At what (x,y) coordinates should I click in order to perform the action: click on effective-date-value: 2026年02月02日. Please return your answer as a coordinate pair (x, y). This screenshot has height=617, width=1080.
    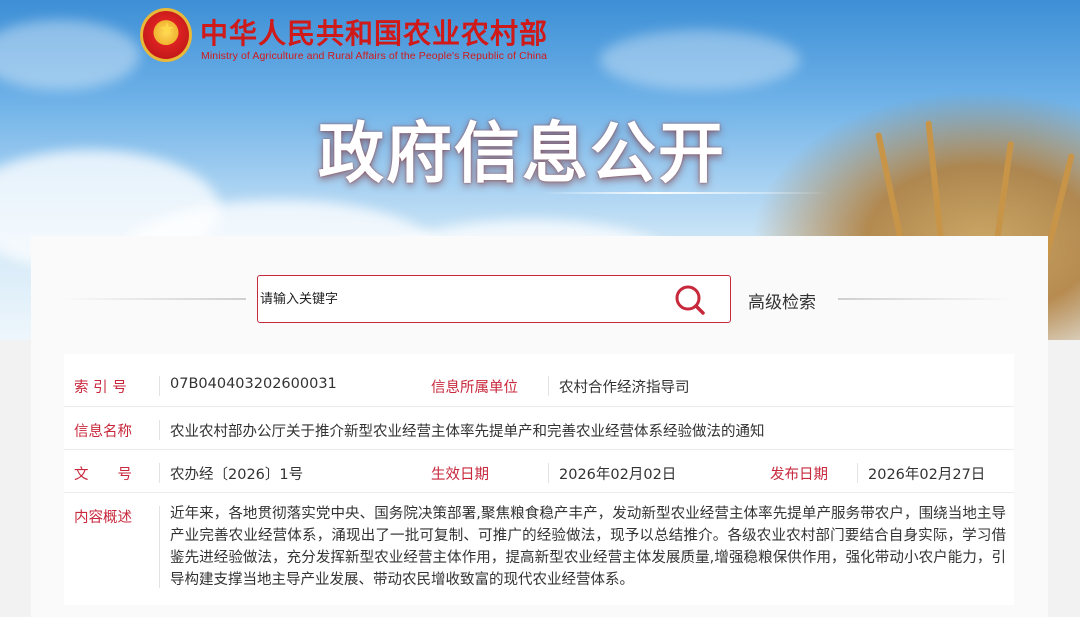
    Looking at the image, I should click on (618, 475).